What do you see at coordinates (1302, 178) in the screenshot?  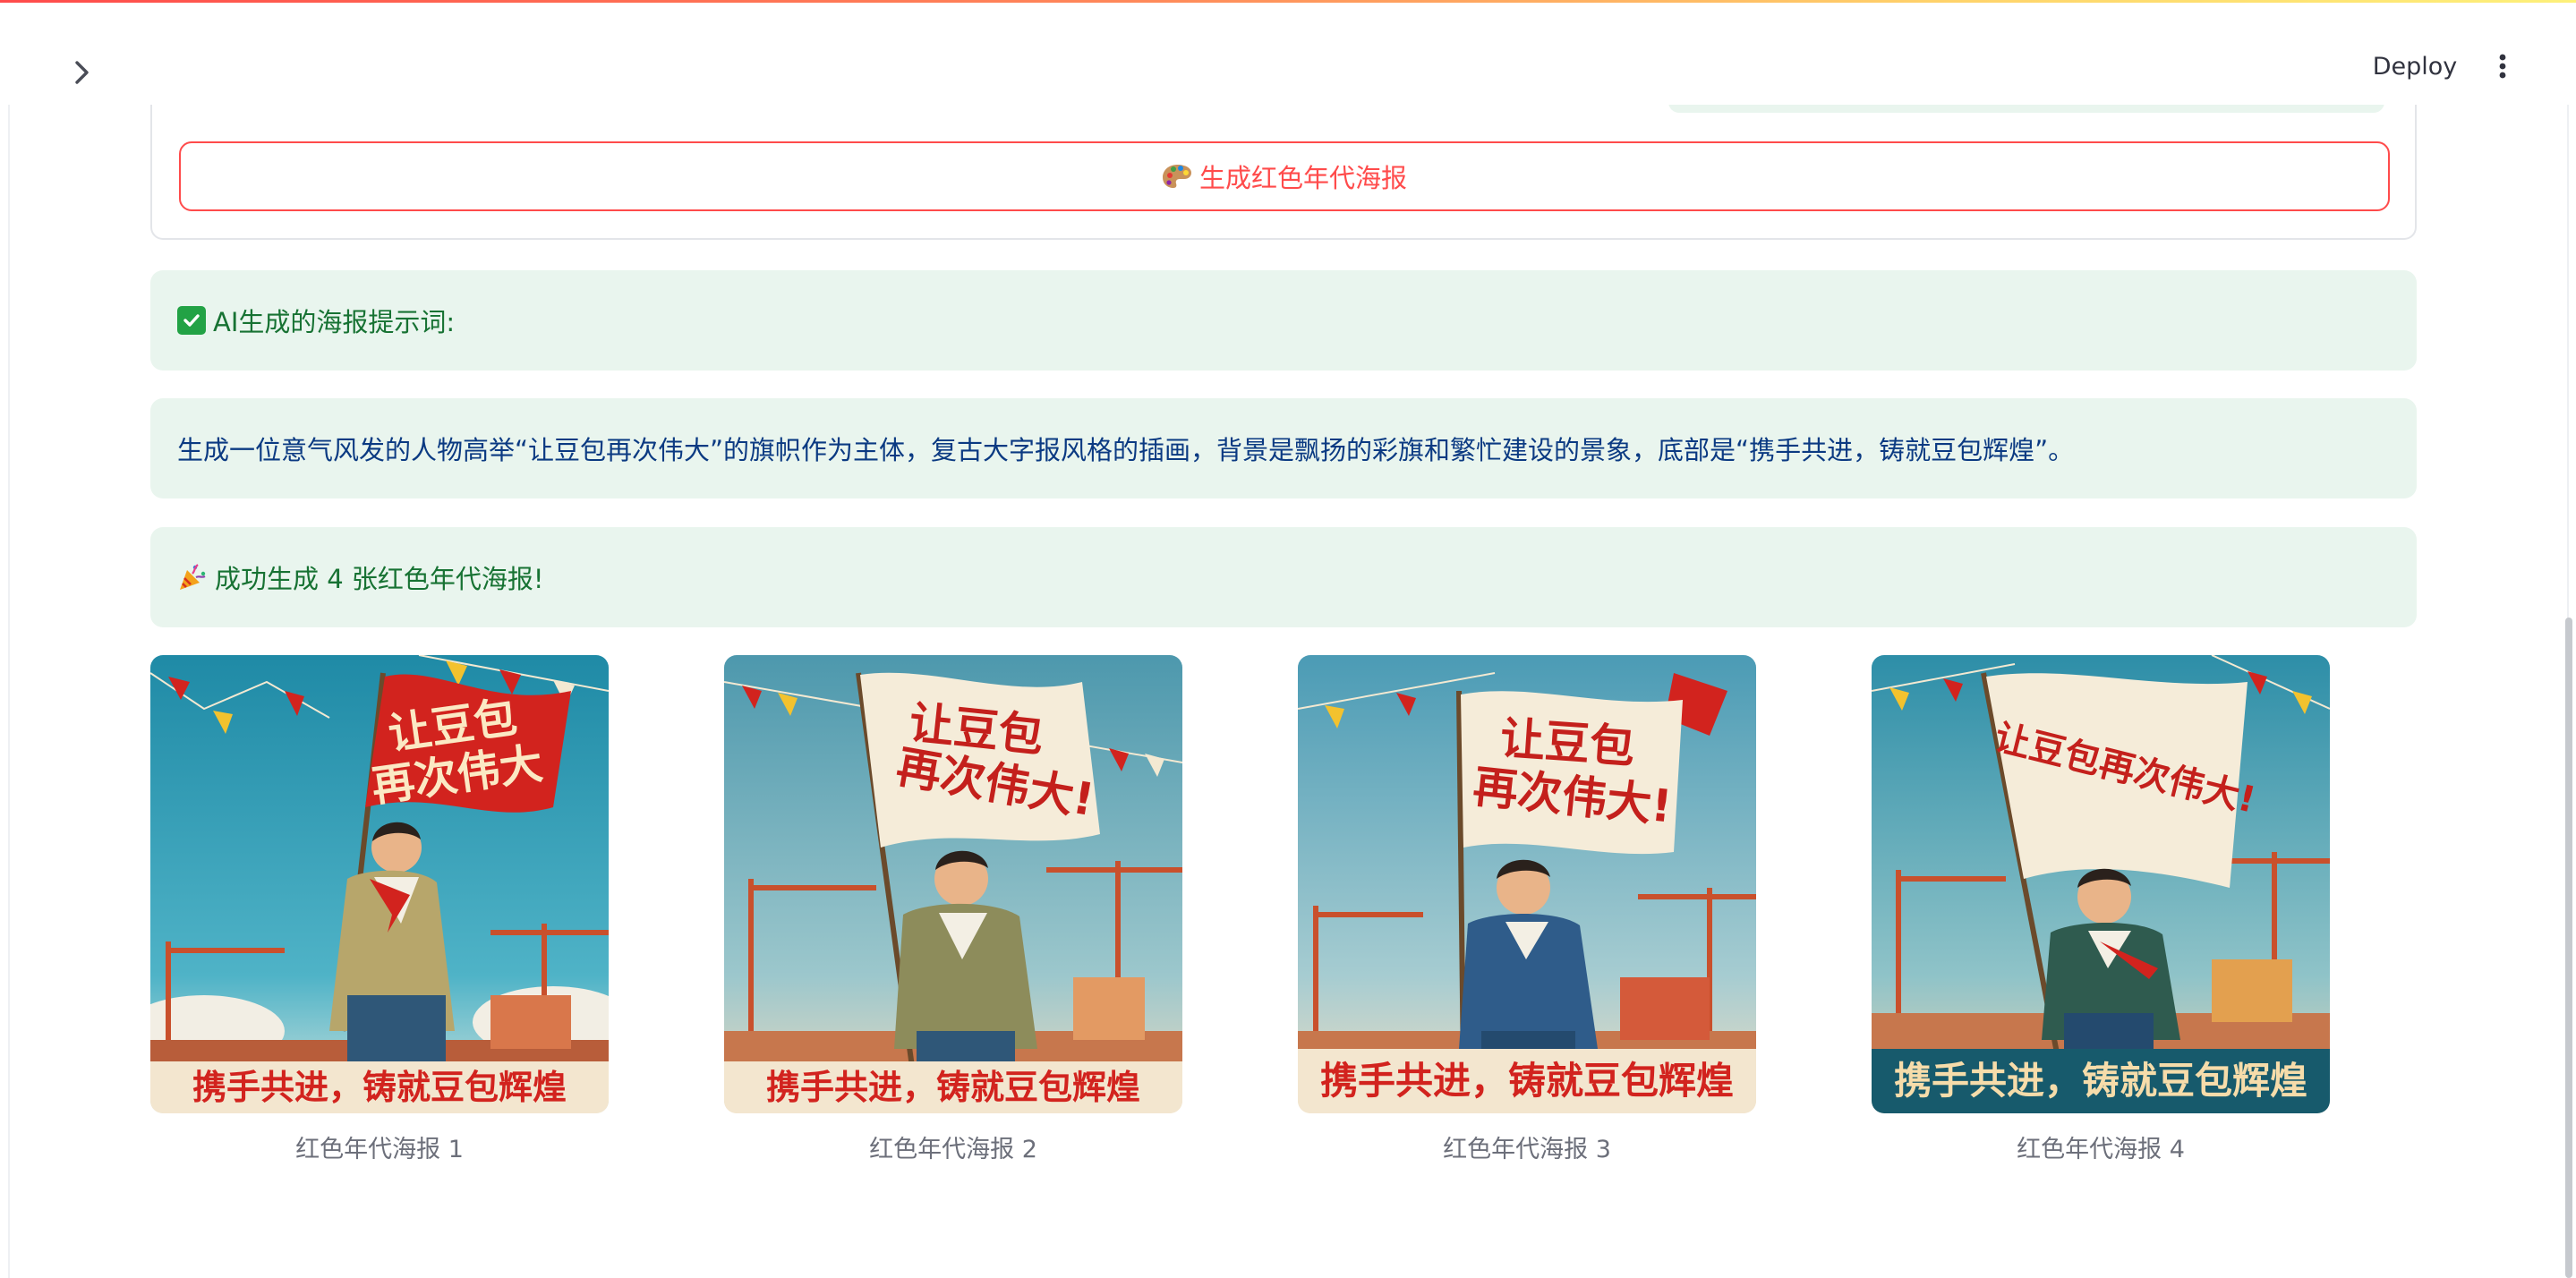 I see `generate-poster-label: 生成红色年代海报` at bounding box center [1302, 178].